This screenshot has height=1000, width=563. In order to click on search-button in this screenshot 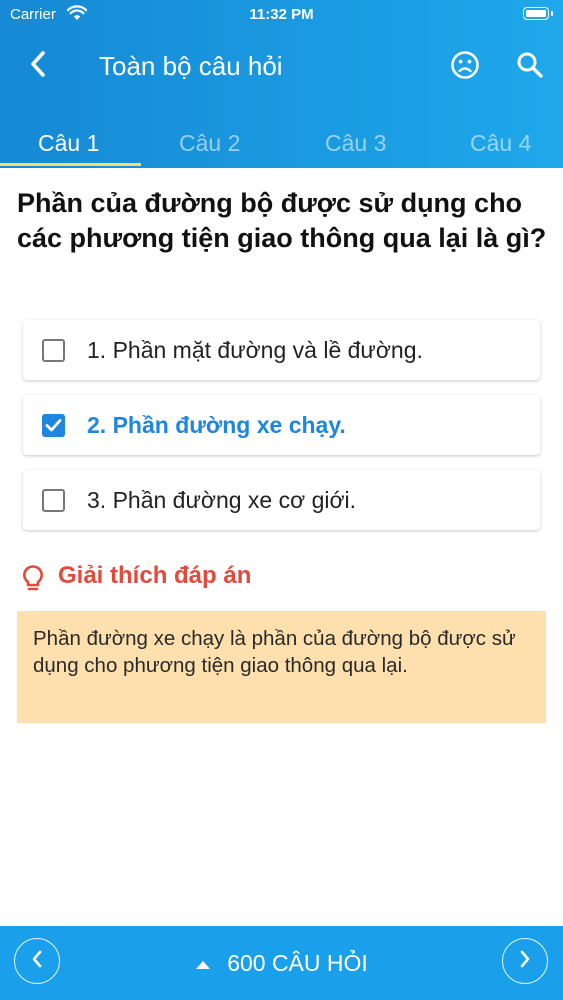, I will do `click(530, 67)`.